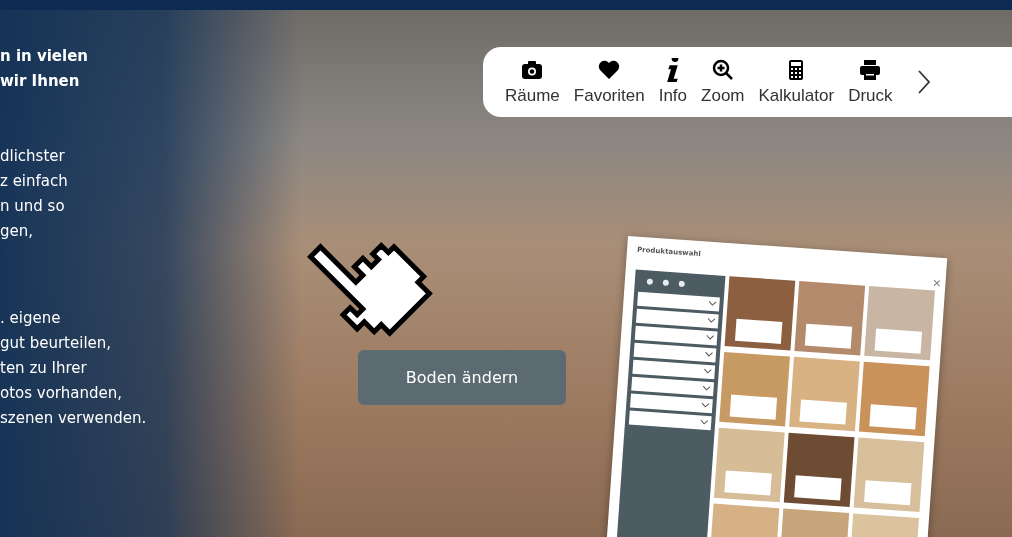  I want to click on change-floor-label: Boden ändern, so click(462, 377).